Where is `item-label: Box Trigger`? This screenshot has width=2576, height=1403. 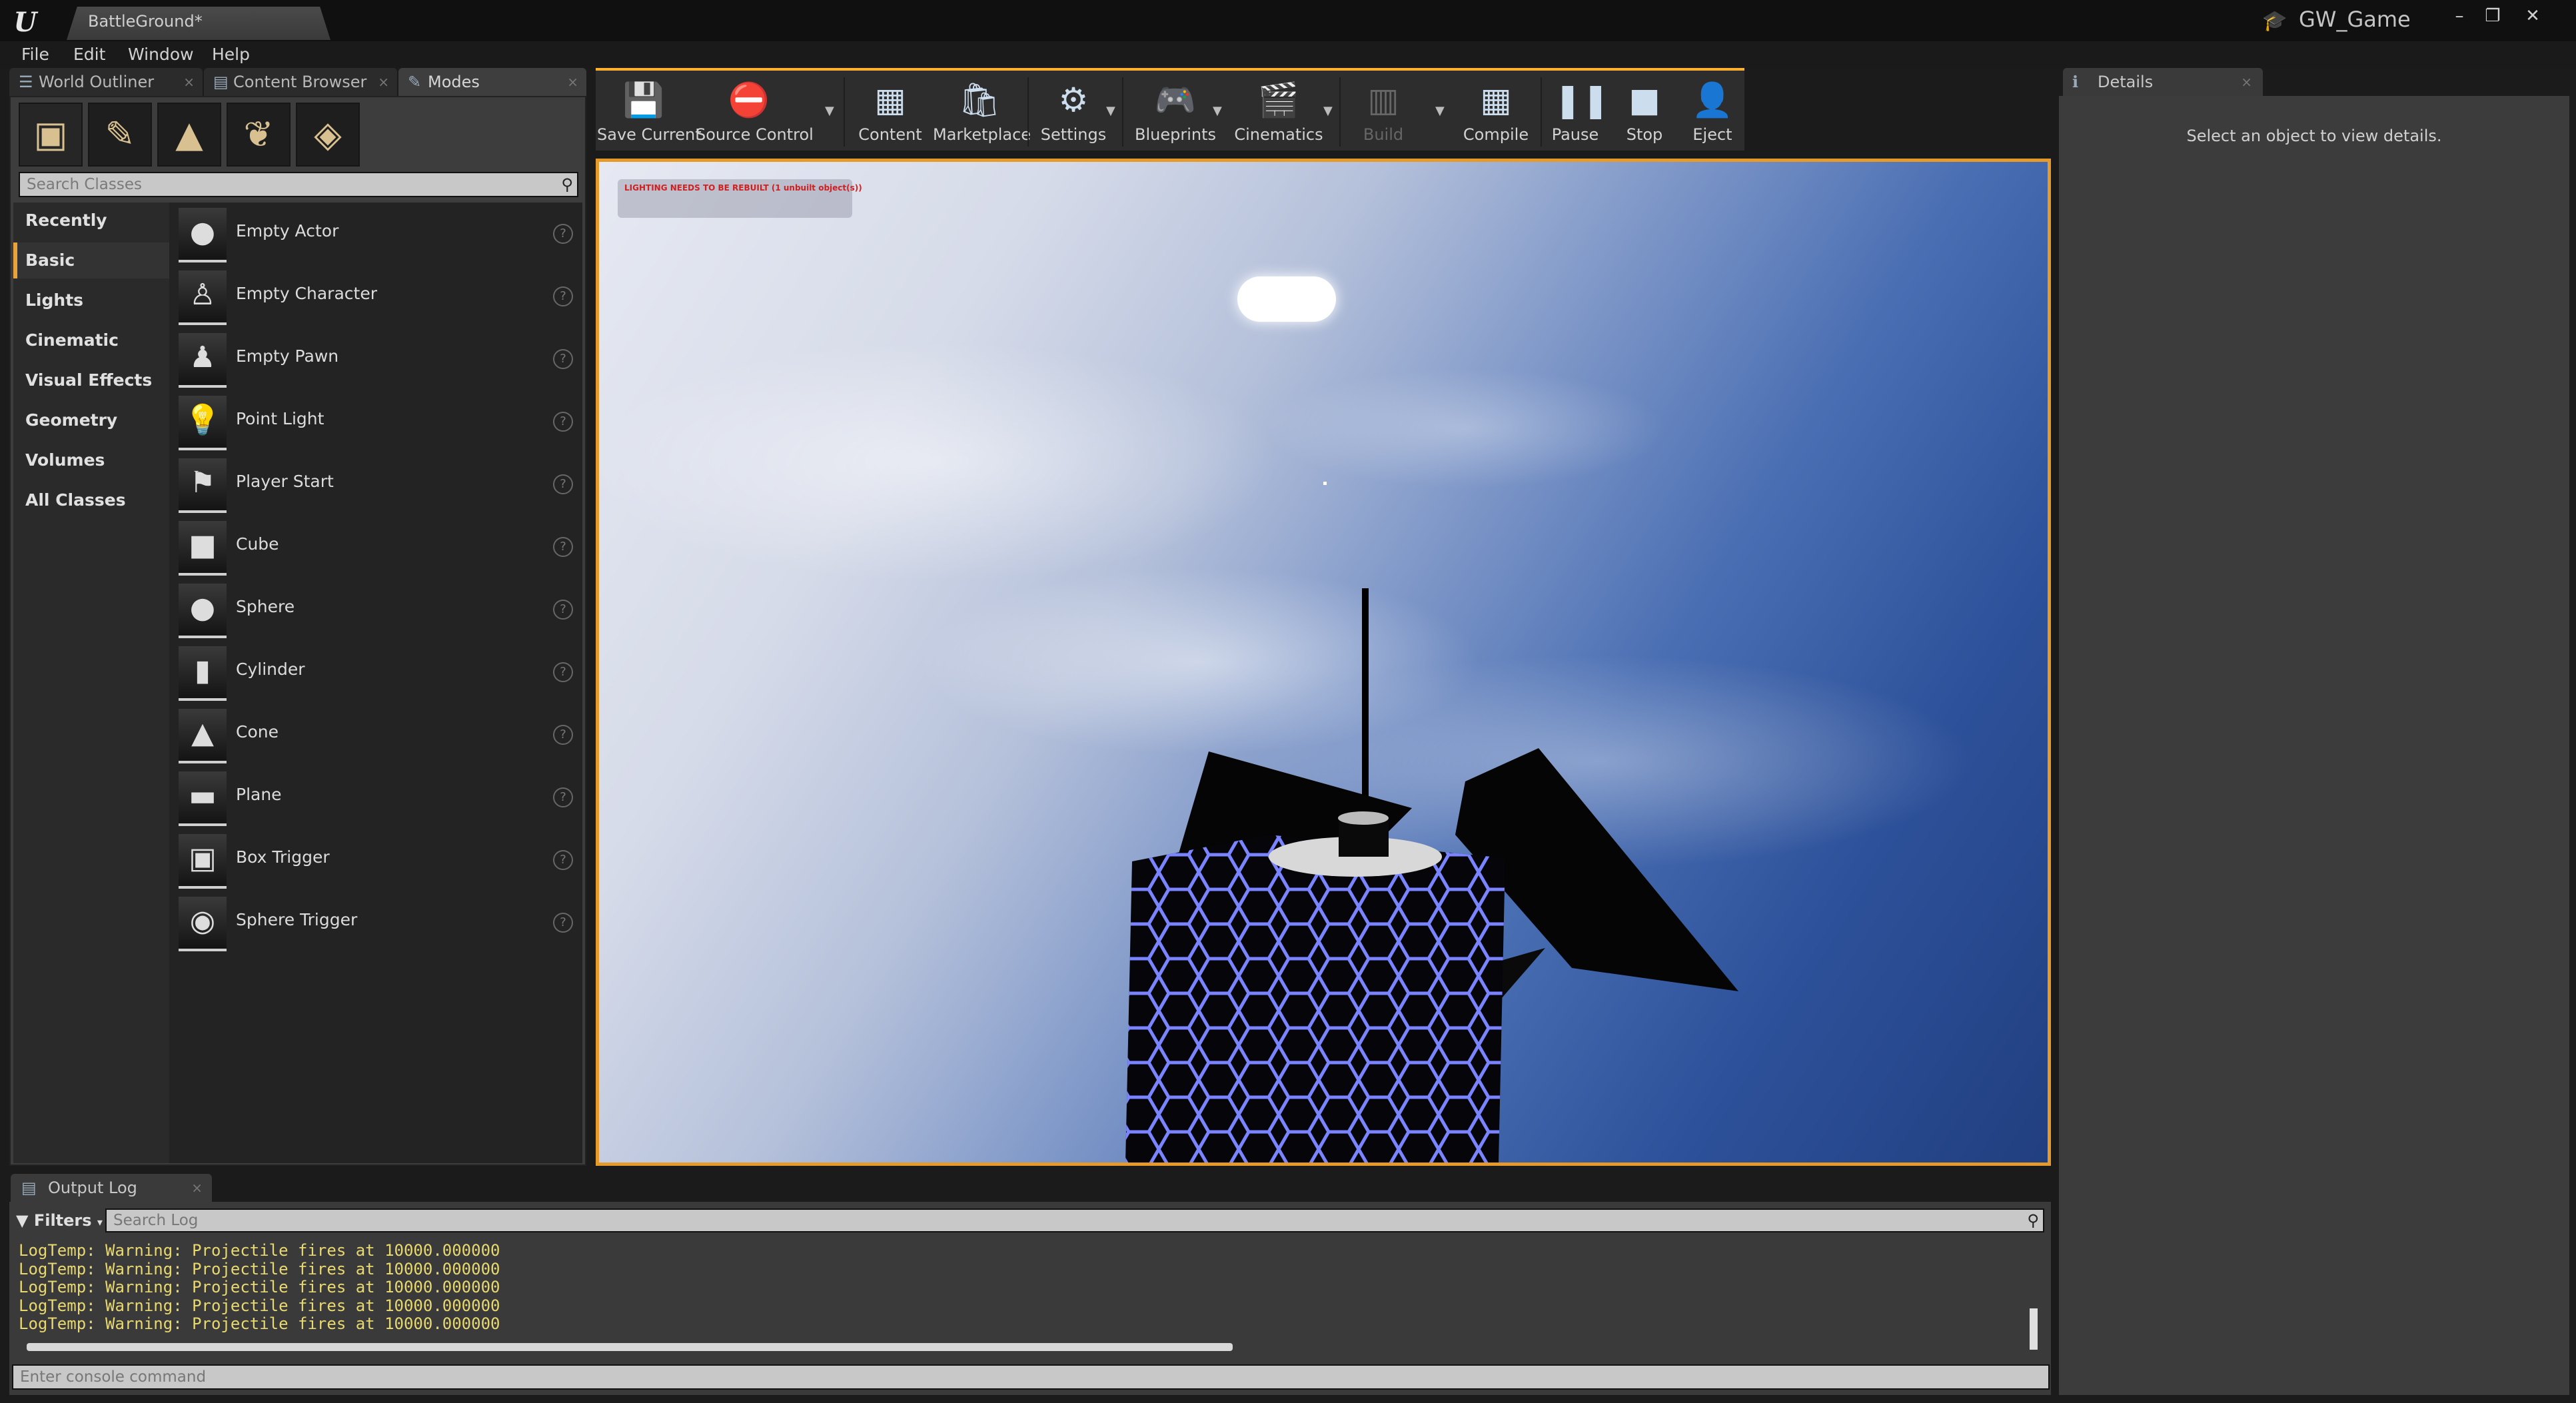 item-label: Box Trigger is located at coordinates (283, 857).